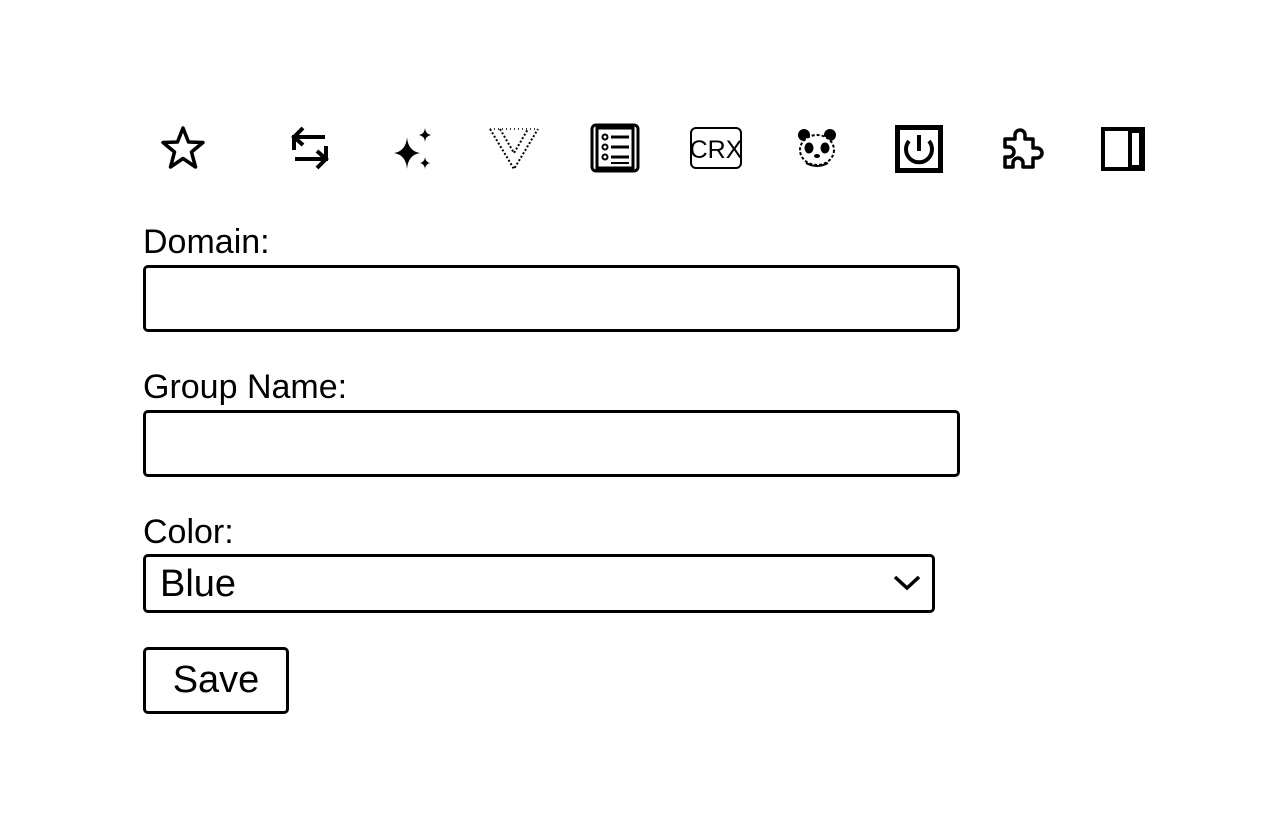 This screenshot has height=835, width=1280. What do you see at coordinates (245, 387) in the screenshot?
I see `group-name-label: Group Name:` at bounding box center [245, 387].